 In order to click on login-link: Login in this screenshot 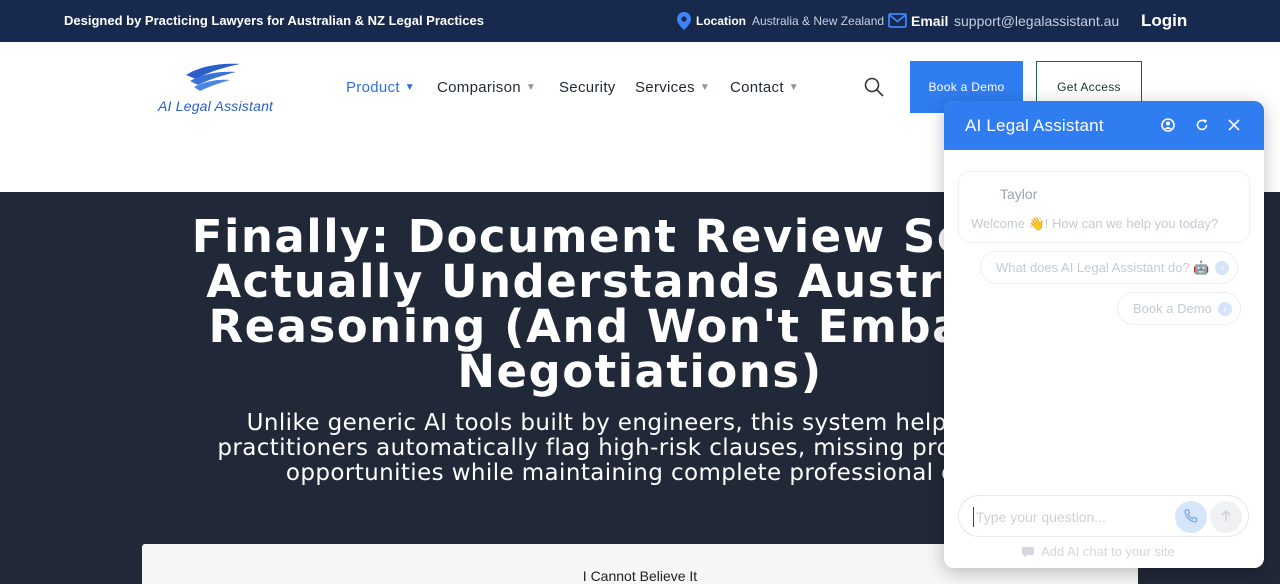, I will do `click(1164, 21)`.